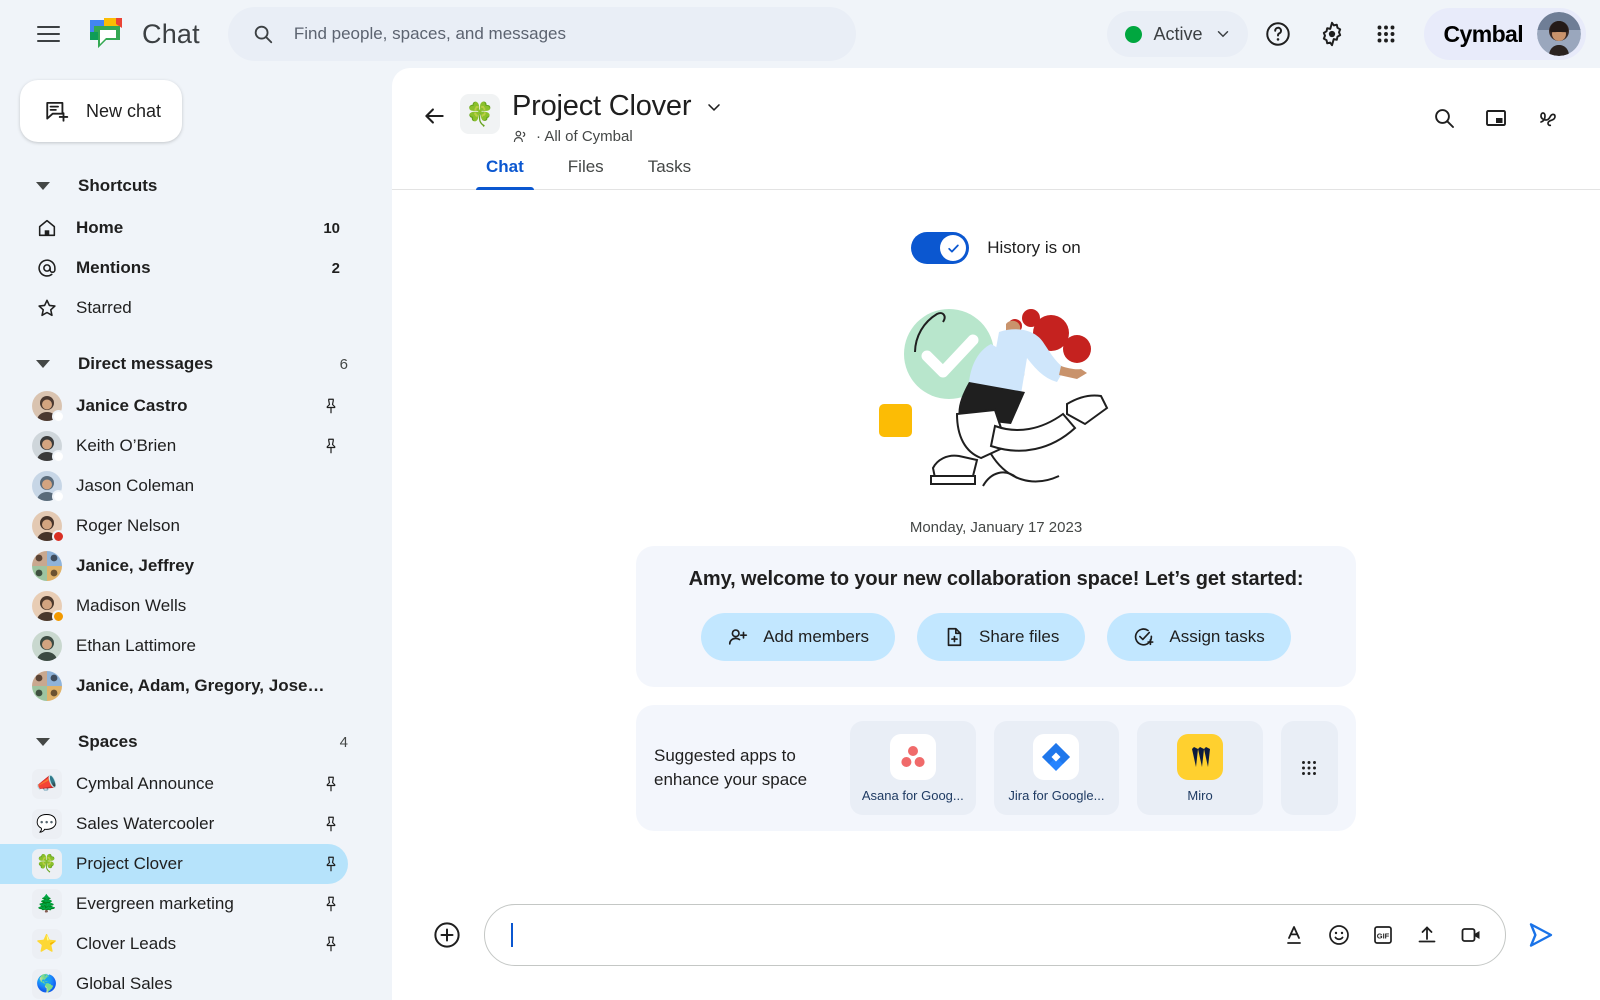  I want to click on status-label: Active, so click(1178, 33).